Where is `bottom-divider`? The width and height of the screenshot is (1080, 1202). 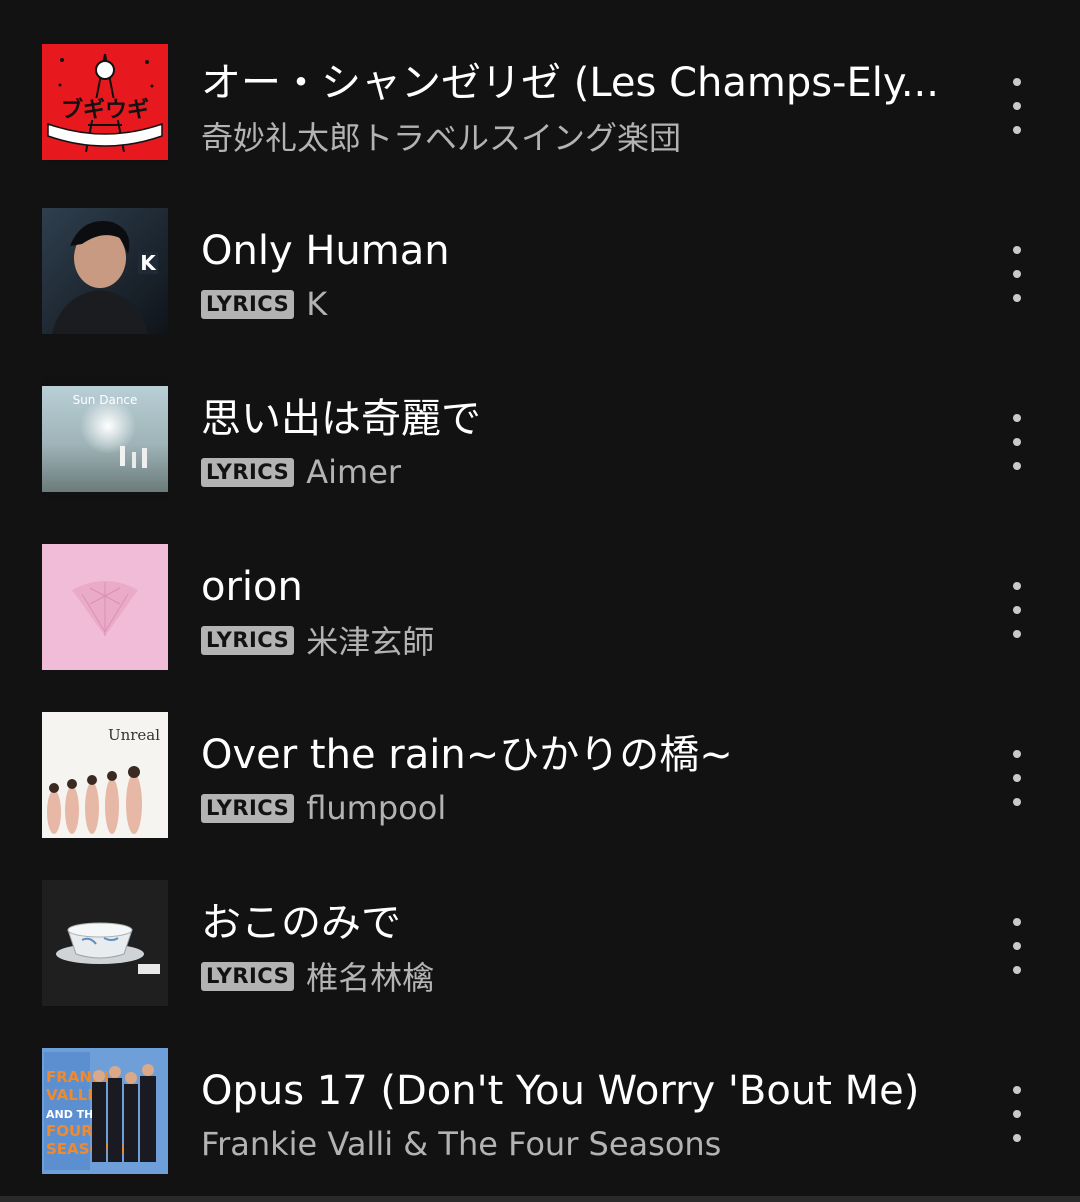 bottom-divider is located at coordinates (540, 1199).